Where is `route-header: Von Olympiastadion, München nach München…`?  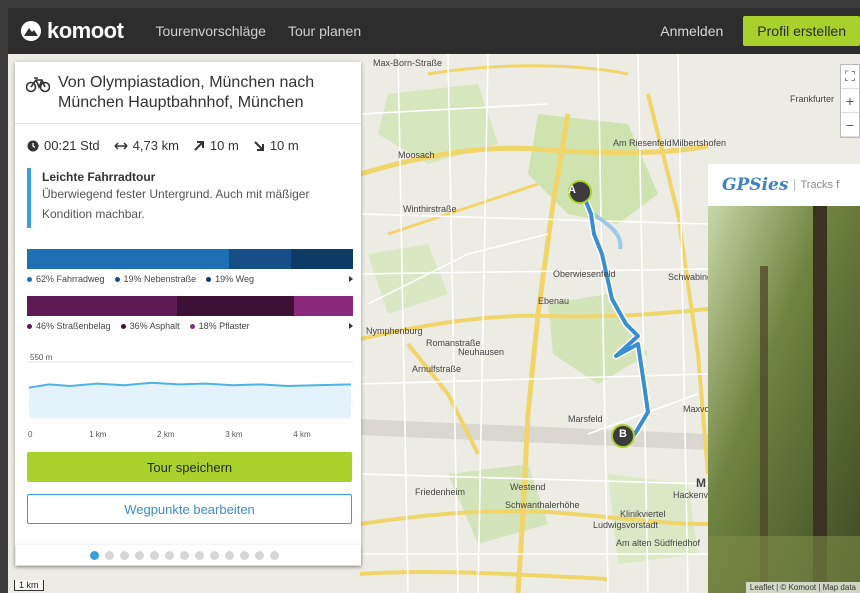 route-header: Von Olympiastadion, München nach München… is located at coordinates (188, 93).